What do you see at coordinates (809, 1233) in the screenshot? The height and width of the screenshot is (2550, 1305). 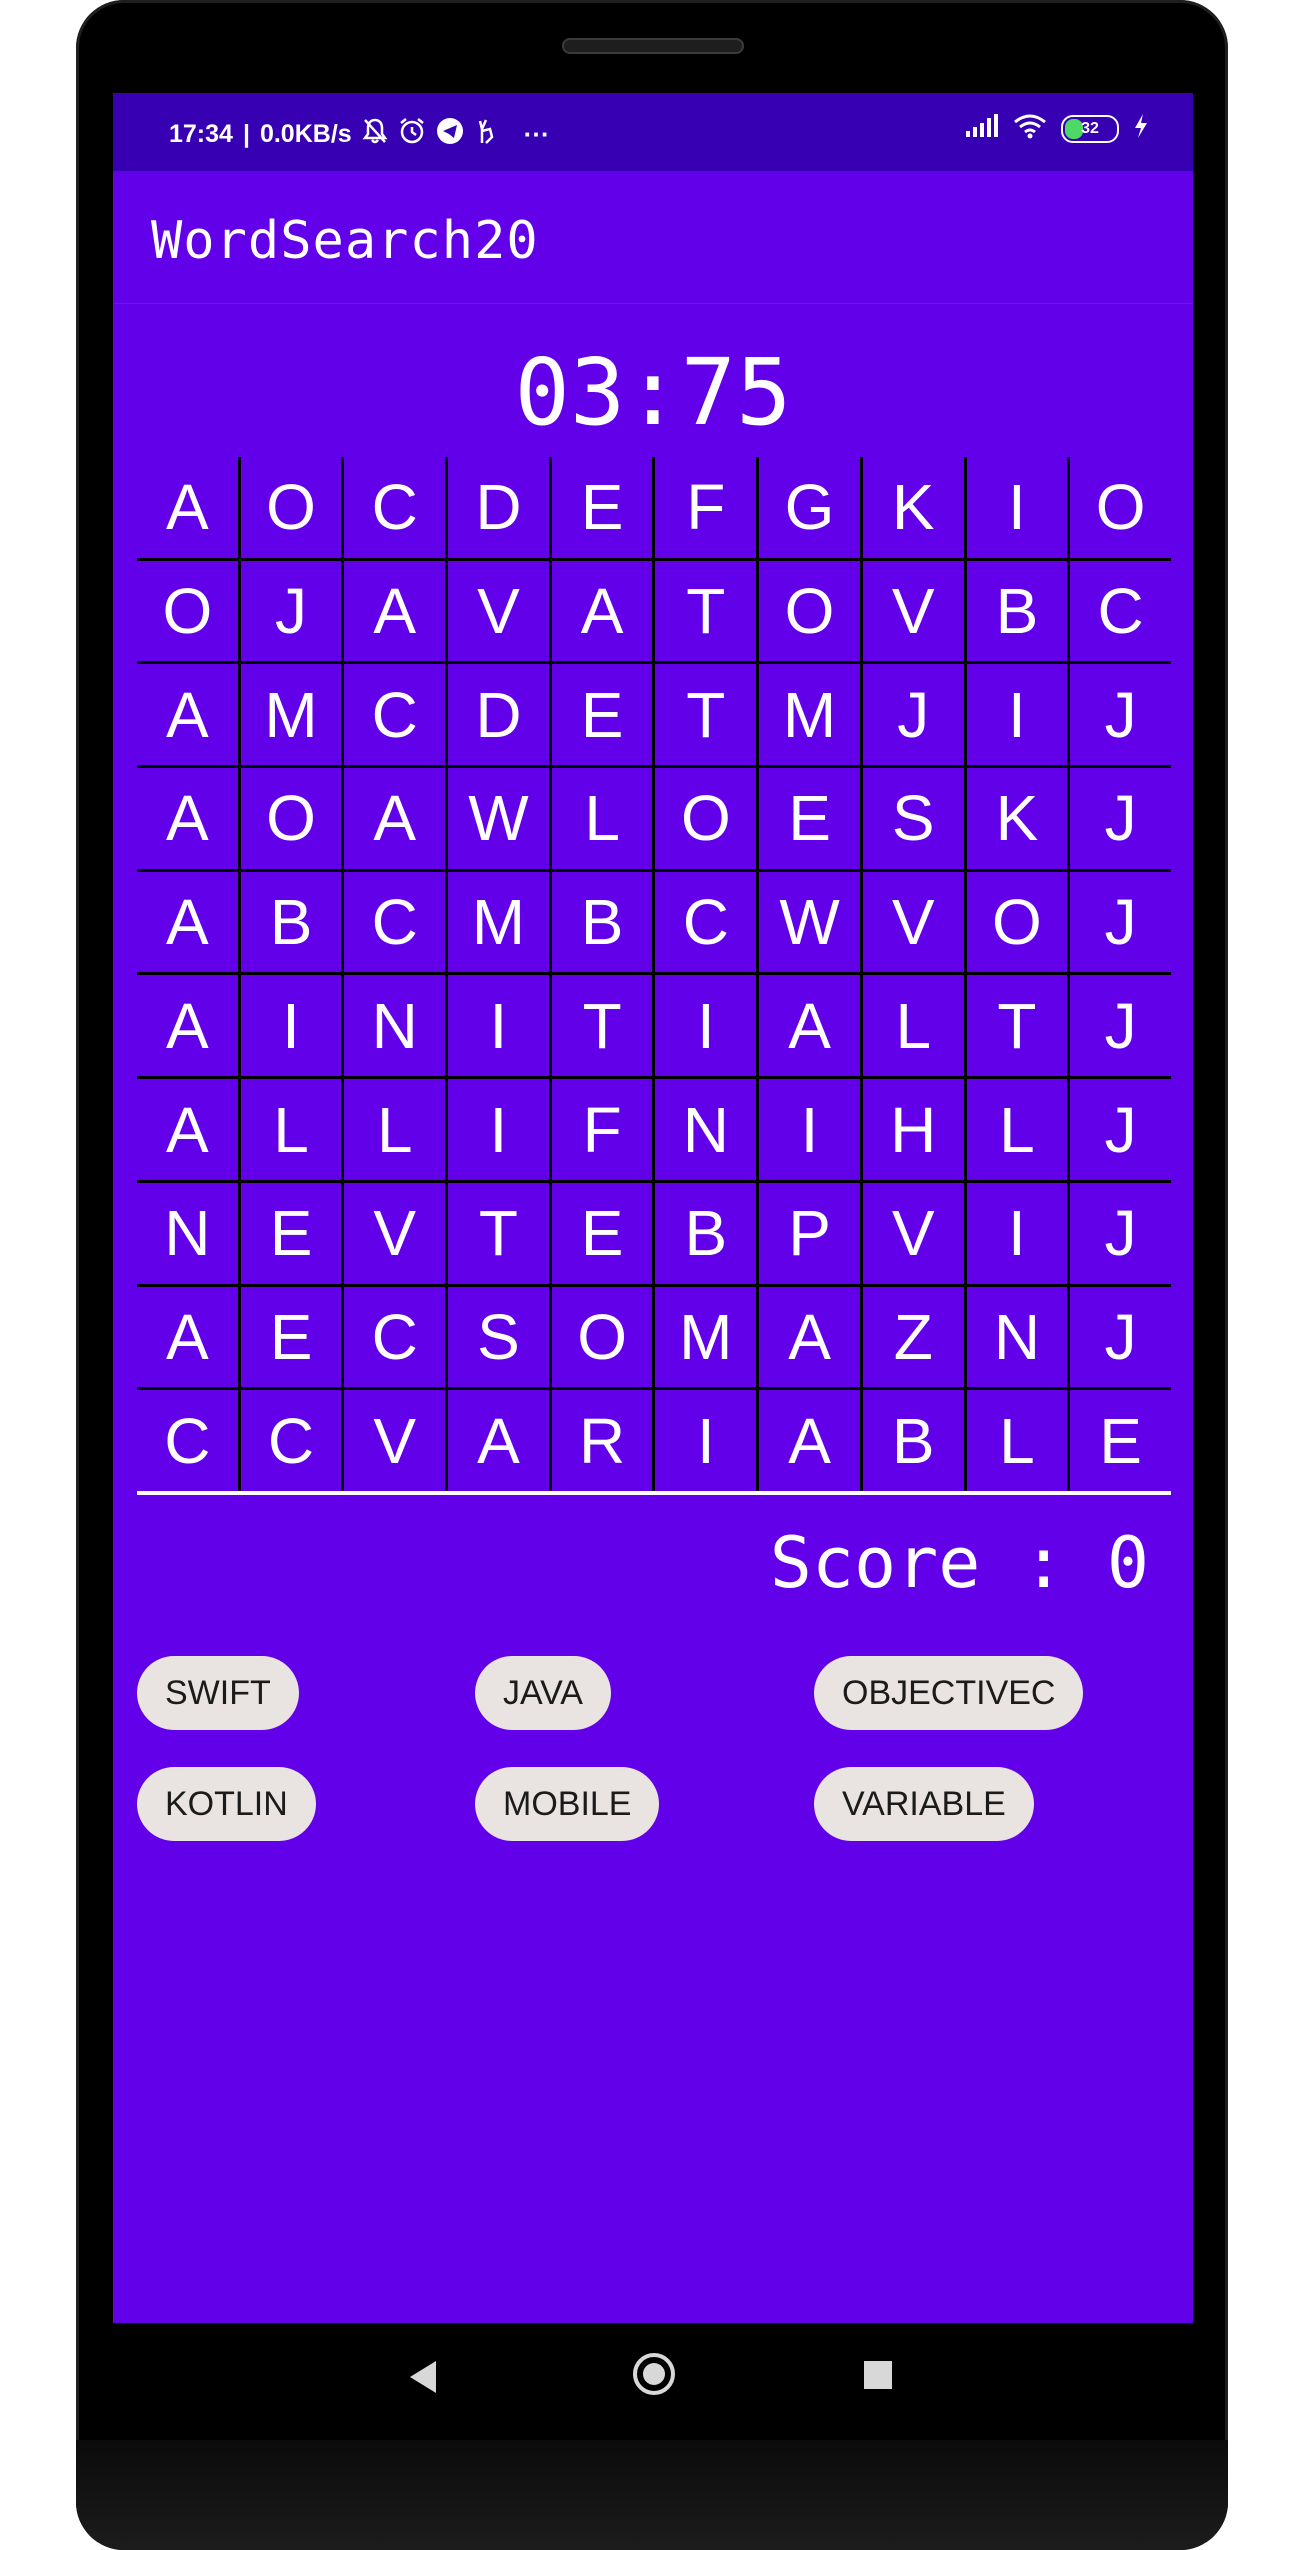 I see `grid-cell: P` at bounding box center [809, 1233].